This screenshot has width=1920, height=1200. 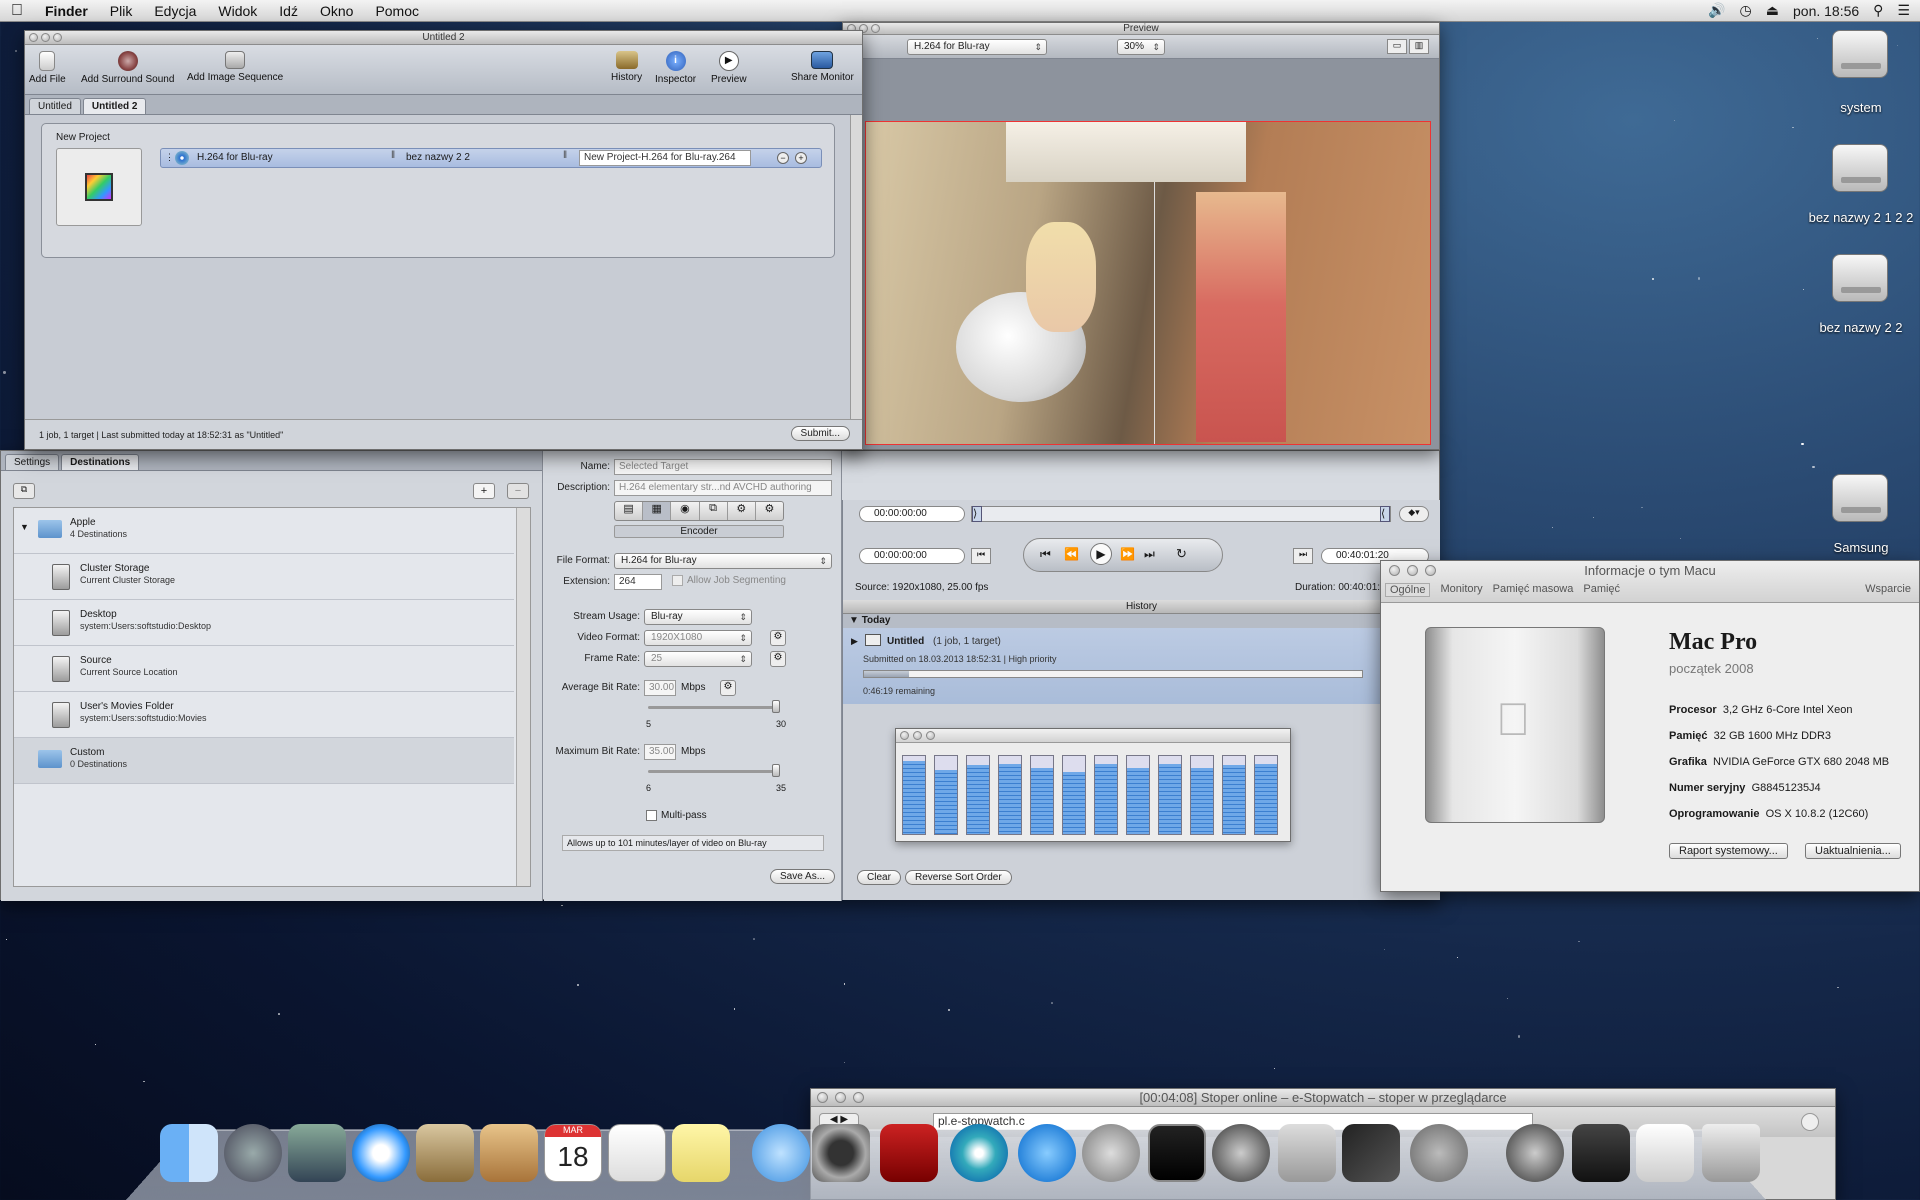 What do you see at coordinates (1141, 47) in the screenshot?
I see `zoom-popup: 30%` at bounding box center [1141, 47].